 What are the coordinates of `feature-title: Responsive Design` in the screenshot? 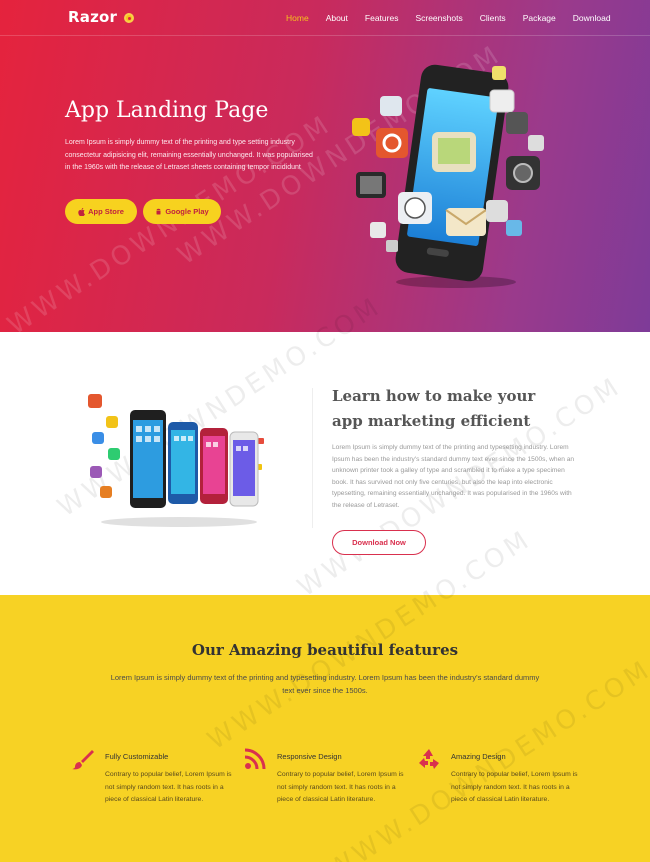 It's located at (309, 756).